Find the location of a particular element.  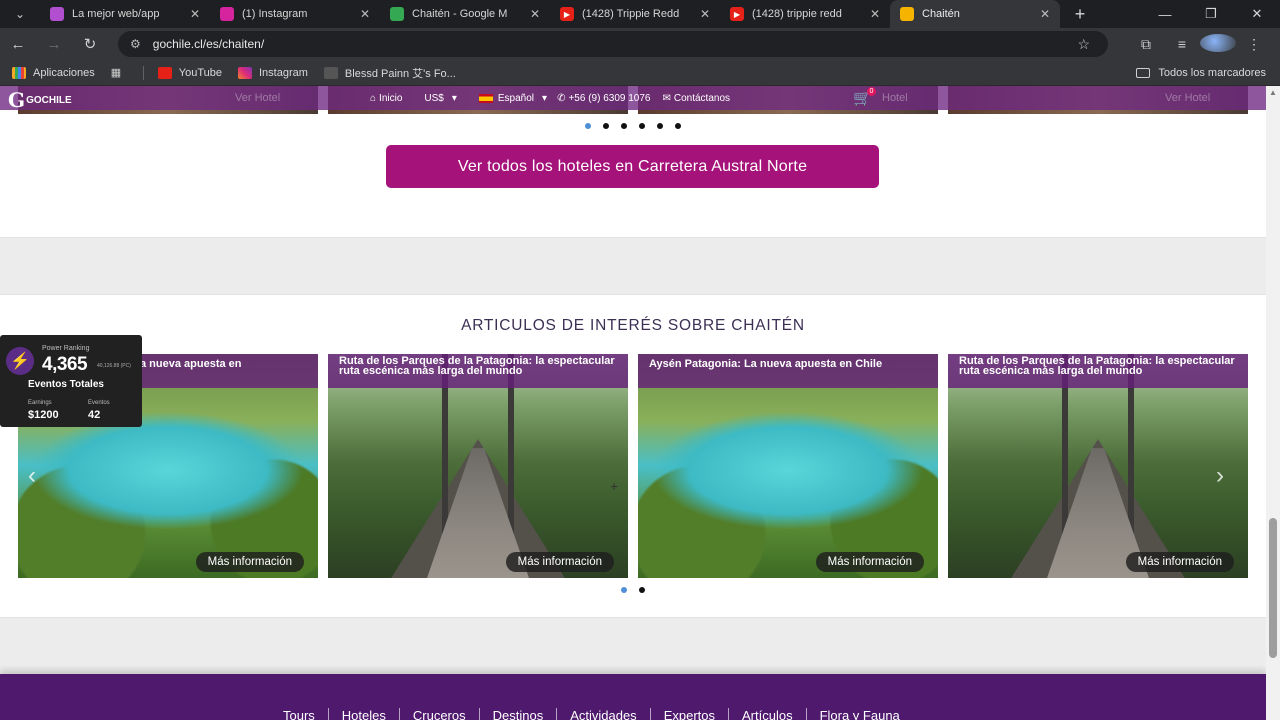

bookmark-instagram: Instagram is located at coordinates (273, 72).